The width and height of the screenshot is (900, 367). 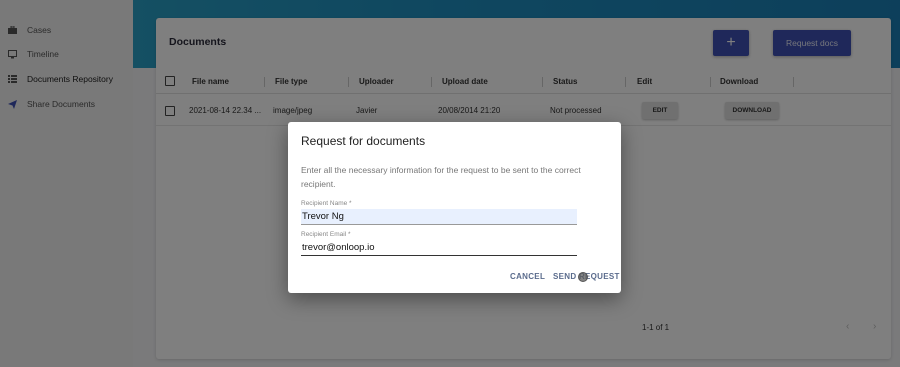 I want to click on recipient-email-label: Recipient Email *, so click(x=326, y=234).